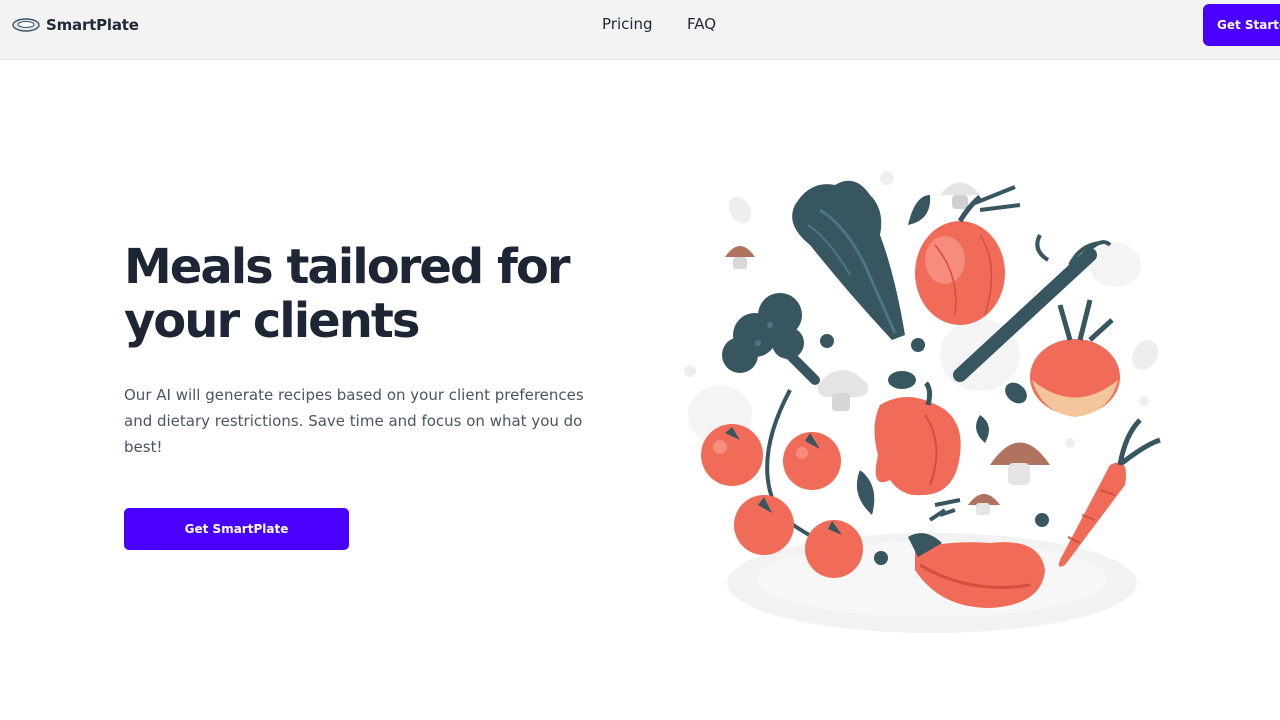 This screenshot has height=720, width=1280. I want to click on top-navbar: SmartPlate Pricing FAQ Get Started, so click(640, 30).